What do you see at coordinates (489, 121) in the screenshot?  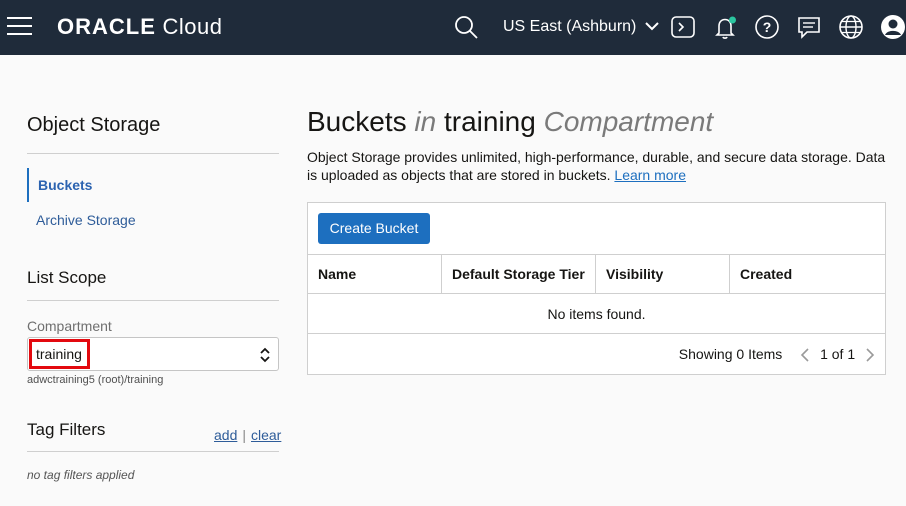 I see `page-title-compartment: training` at bounding box center [489, 121].